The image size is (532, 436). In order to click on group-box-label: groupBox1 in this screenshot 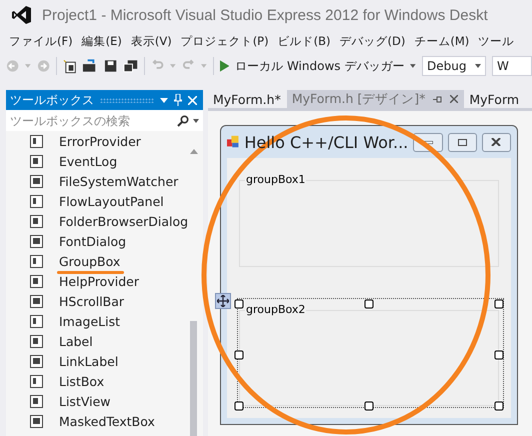, I will do `click(275, 180)`.